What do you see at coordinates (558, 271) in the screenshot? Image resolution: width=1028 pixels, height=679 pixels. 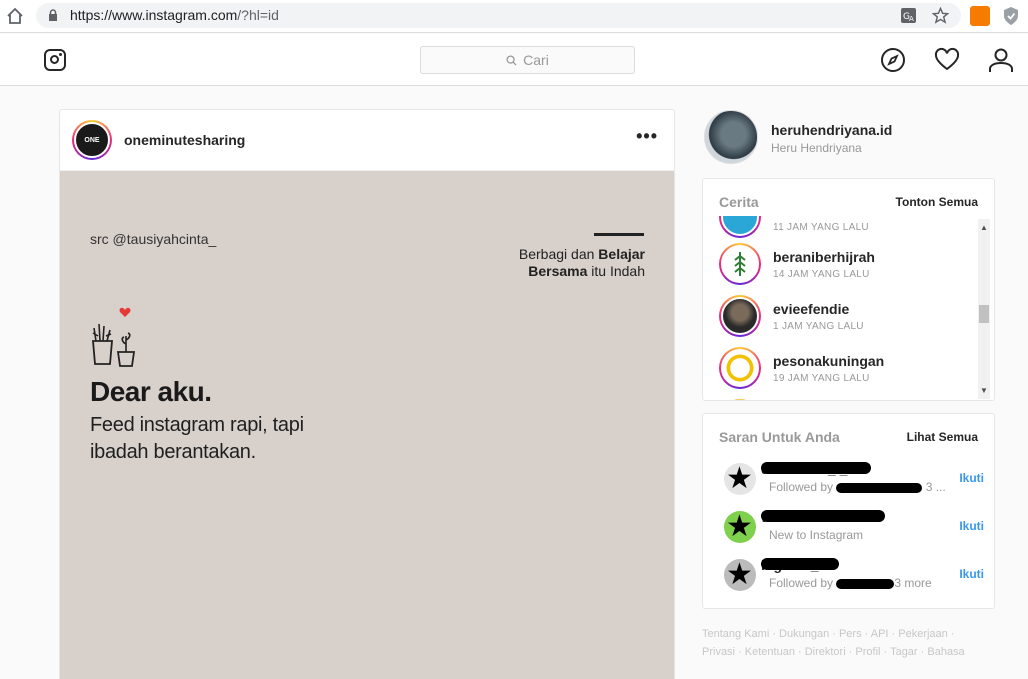 I see `tagline-2a: Bersama` at bounding box center [558, 271].